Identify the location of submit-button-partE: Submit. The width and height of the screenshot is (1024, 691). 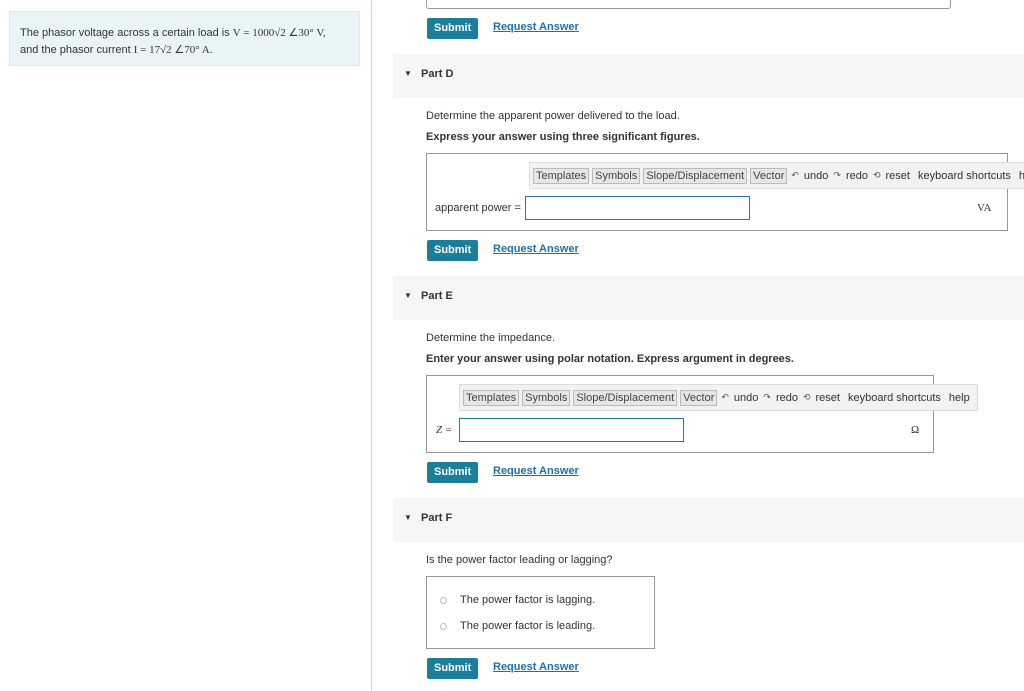
(453, 472).